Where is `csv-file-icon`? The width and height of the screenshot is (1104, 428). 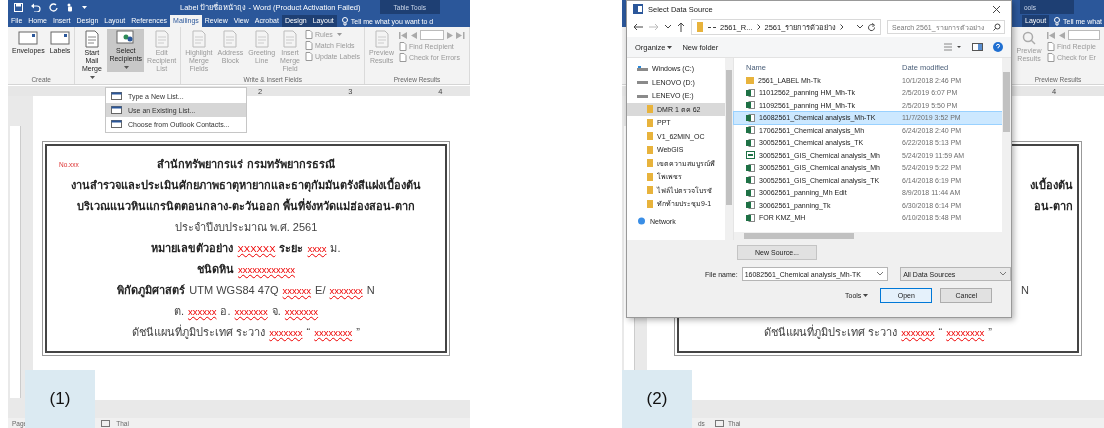 csv-file-icon is located at coordinates (750, 155).